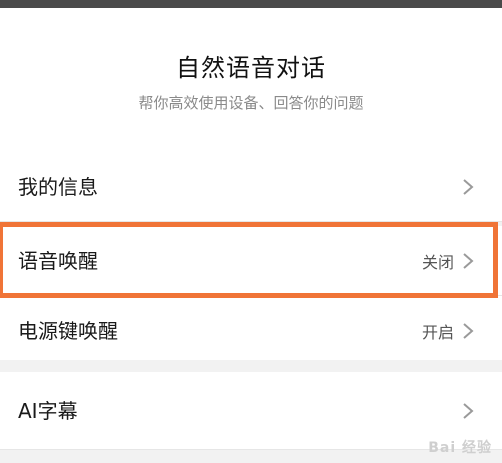 The height and width of the screenshot is (463, 502). What do you see at coordinates (251, 366) in the screenshot?
I see `section-gap` at bounding box center [251, 366].